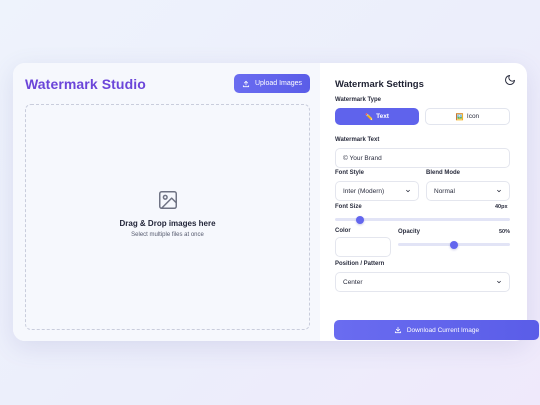  What do you see at coordinates (167, 223) in the screenshot?
I see `dropzone-title: Drag & Drop images here` at bounding box center [167, 223].